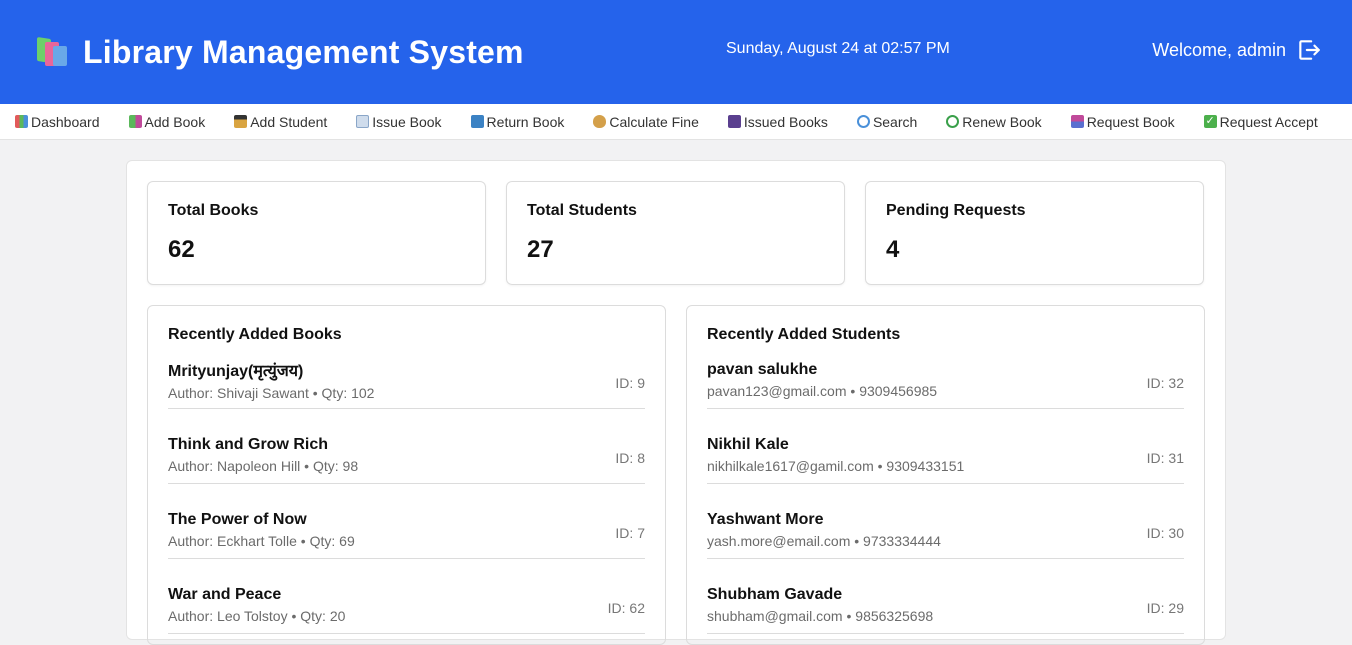 The height and width of the screenshot is (645, 1352). I want to click on book-id: ID: 8, so click(630, 458).